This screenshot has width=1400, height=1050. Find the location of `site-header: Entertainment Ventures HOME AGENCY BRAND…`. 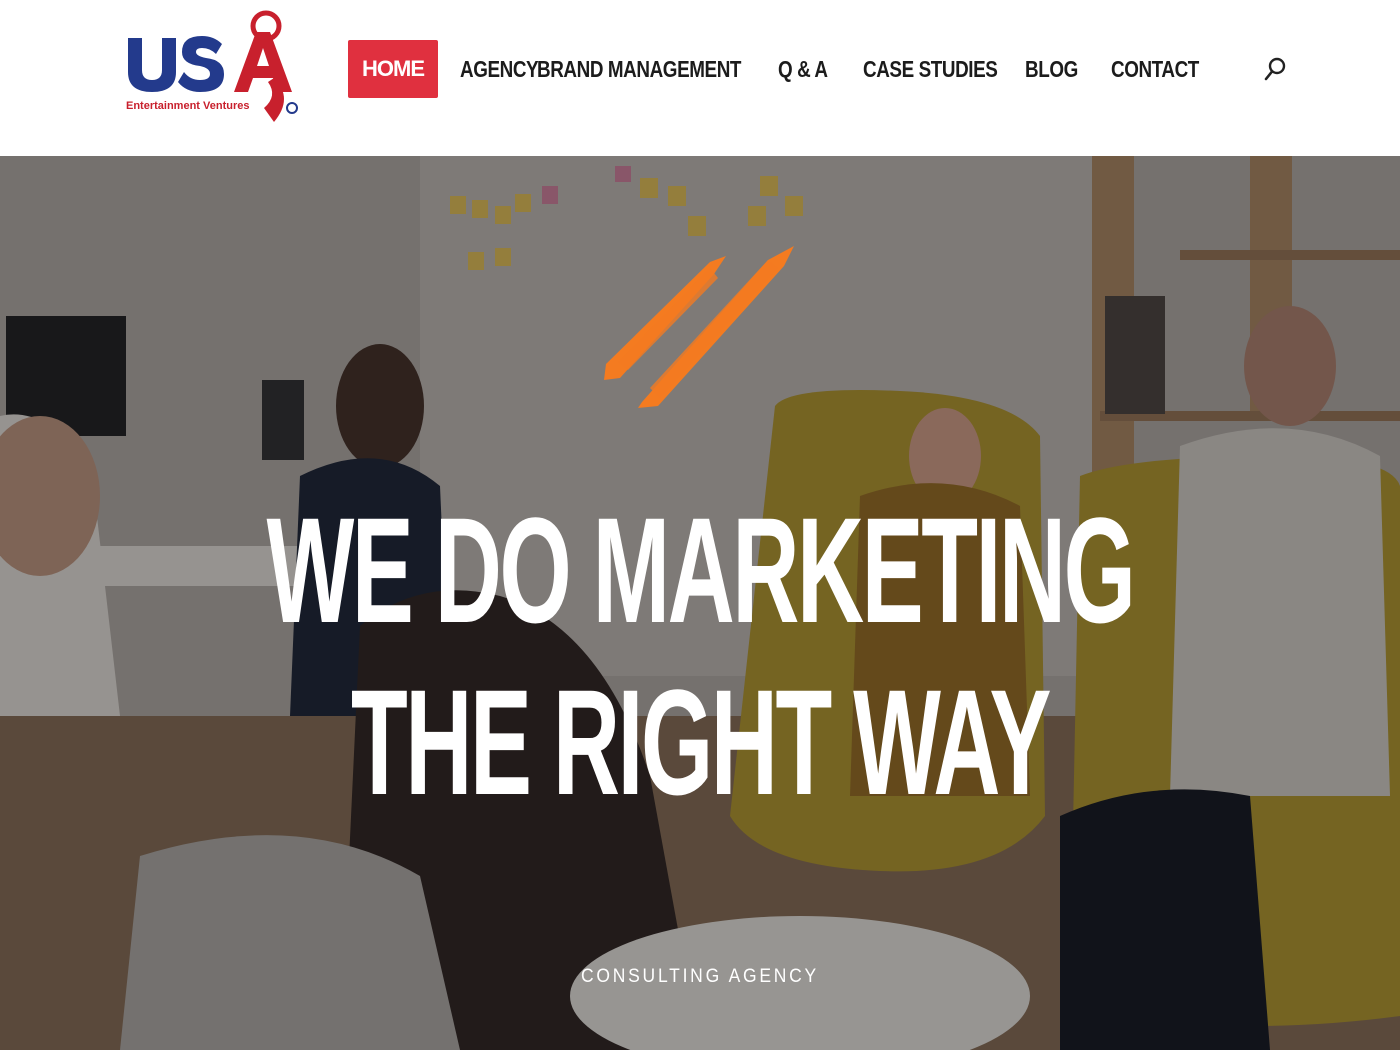

site-header: Entertainment Ventures HOME AGENCY BRAND… is located at coordinates (700, 78).